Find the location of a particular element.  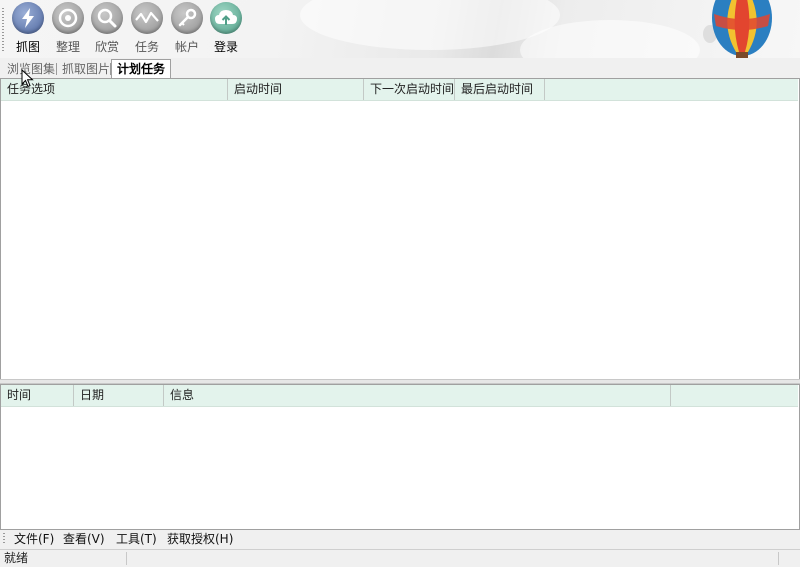

menu-file: 文件(F) is located at coordinates (34, 539).